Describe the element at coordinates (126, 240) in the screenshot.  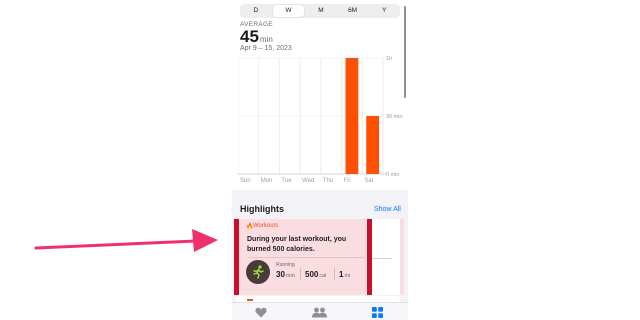
I see `annotation-arrow` at that location.